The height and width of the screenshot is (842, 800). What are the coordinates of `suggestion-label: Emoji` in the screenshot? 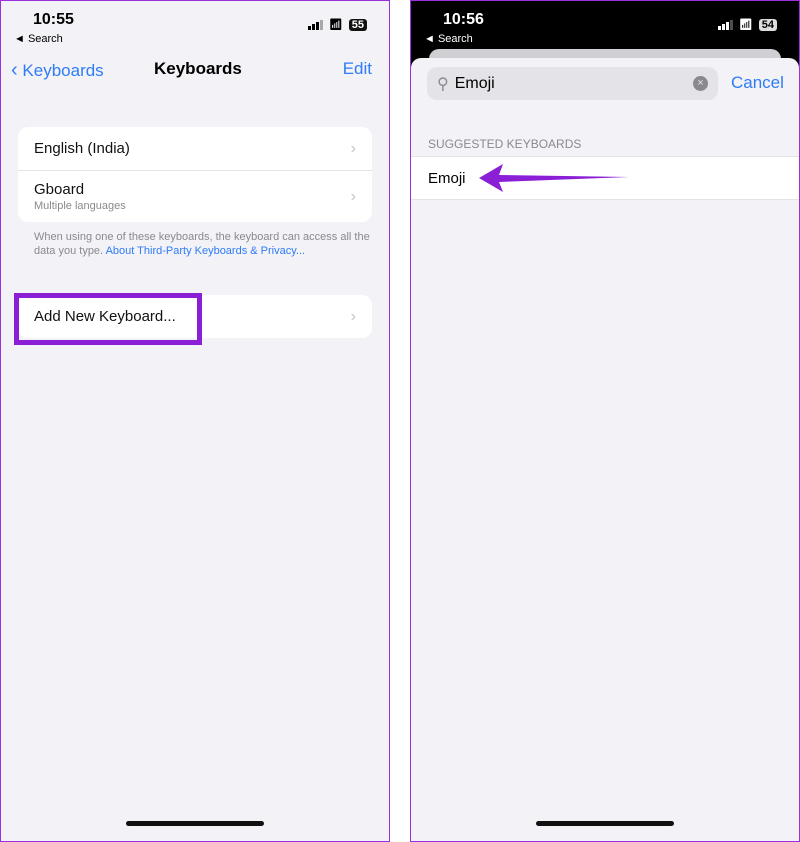 It's located at (447, 178).